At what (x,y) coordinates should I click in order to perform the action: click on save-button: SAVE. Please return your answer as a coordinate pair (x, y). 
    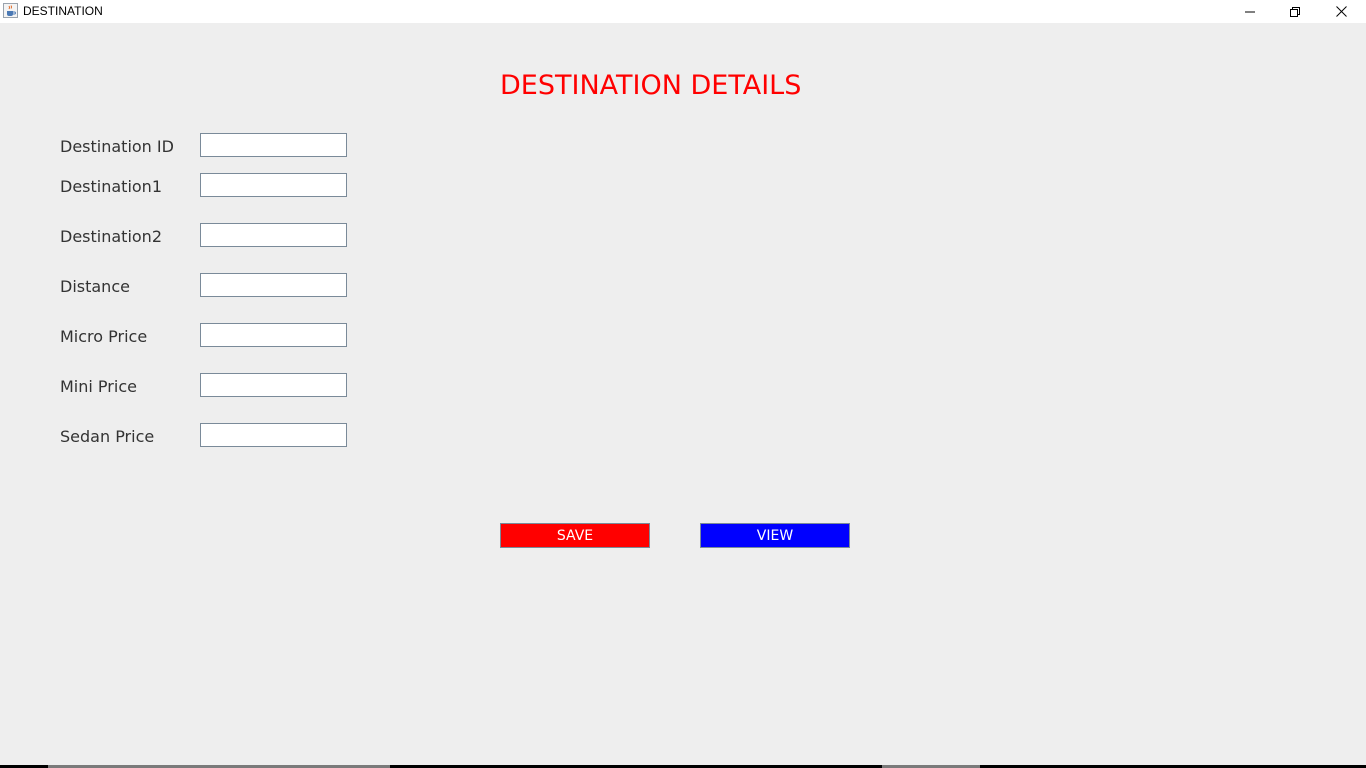
    Looking at the image, I should click on (575, 535).